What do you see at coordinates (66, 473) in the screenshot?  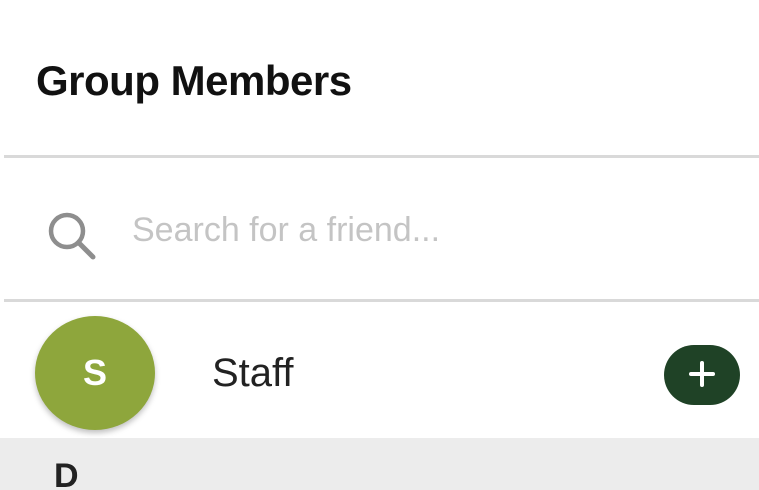 I see `section-letter: D` at bounding box center [66, 473].